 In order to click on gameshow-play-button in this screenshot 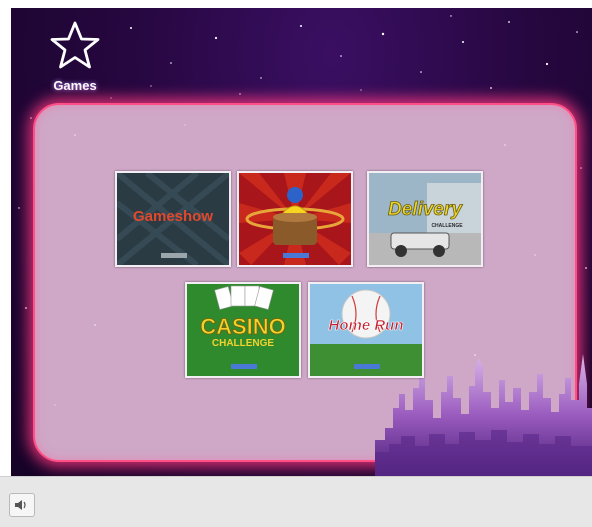, I will do `click(174, 255)`.